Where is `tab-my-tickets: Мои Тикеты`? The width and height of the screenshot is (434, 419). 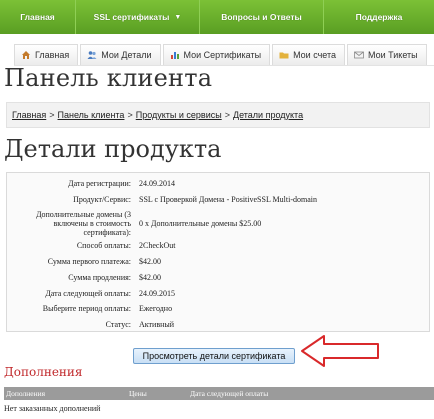 tab-my-tickets: Мои Тикеты is located at coordinates (387, 54).